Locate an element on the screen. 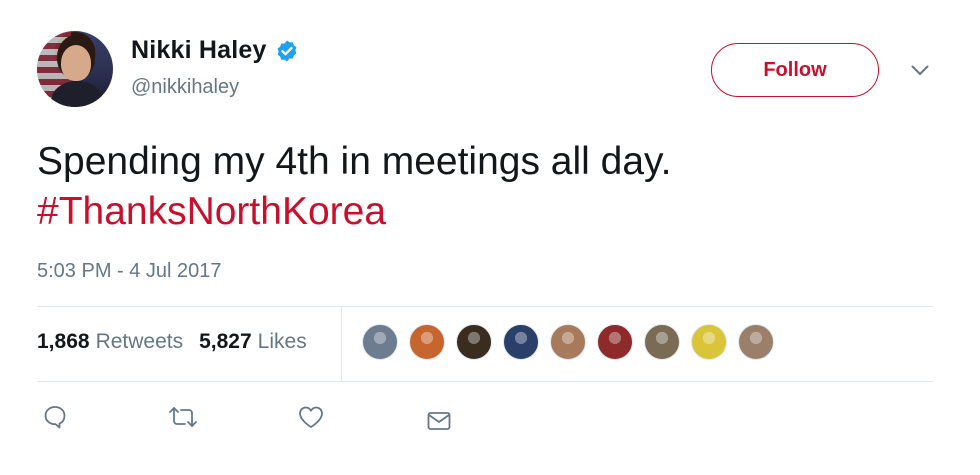 This screenshot has width=980, height=475. retweets-stat: 1,868 Retweets is located at coordinates (110, 342).